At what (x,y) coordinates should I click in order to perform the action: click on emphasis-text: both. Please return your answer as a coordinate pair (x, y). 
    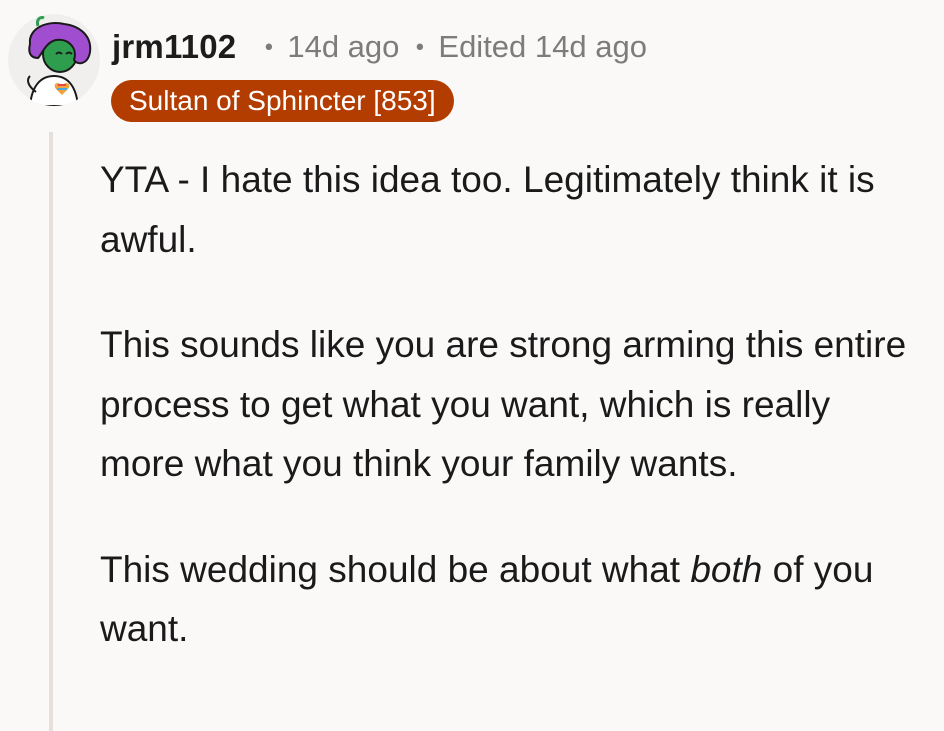
    Looking at the image, I should click on (726, 569).